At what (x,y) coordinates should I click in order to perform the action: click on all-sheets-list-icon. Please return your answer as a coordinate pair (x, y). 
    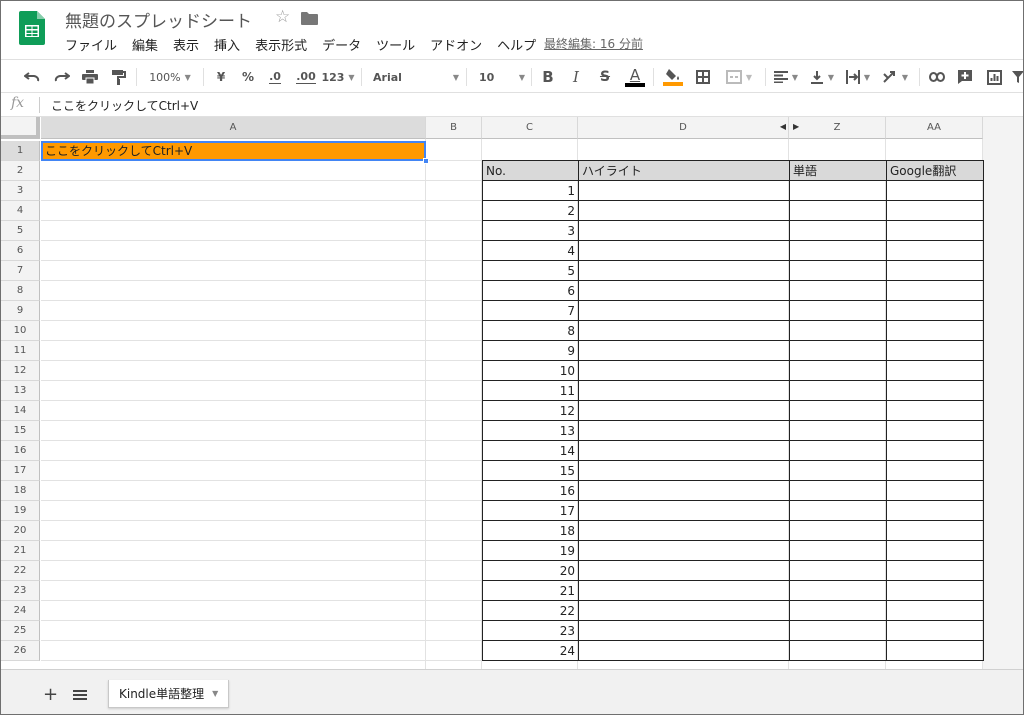
    Looking at the image, I should click on (80, 695).